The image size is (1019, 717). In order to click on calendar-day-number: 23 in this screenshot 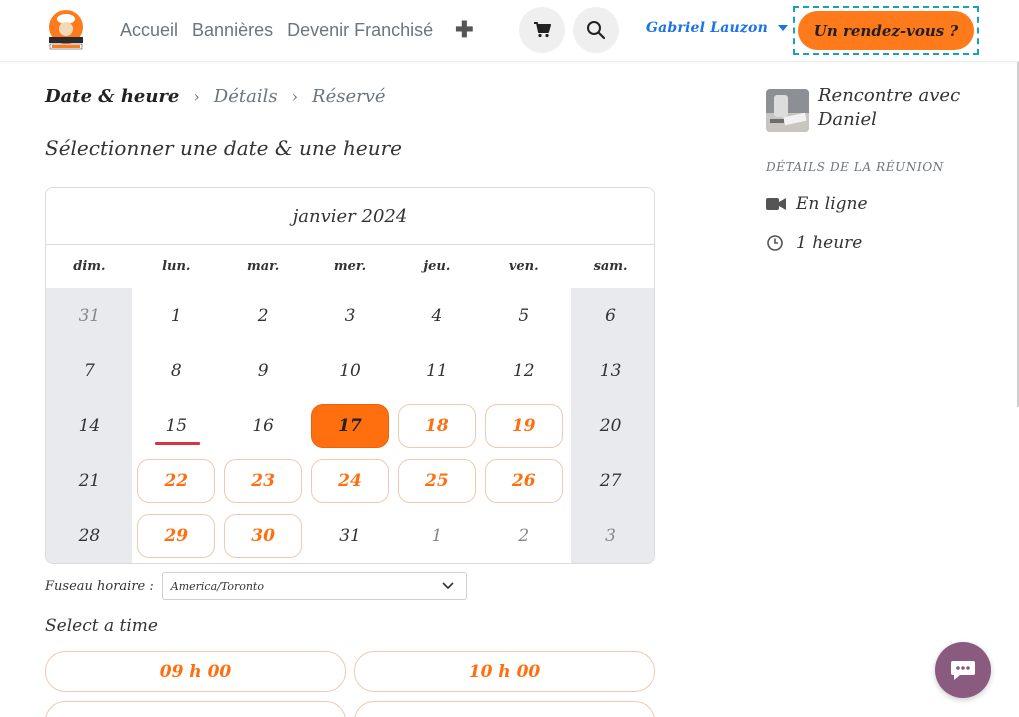, I will do `click(263, 480)`.